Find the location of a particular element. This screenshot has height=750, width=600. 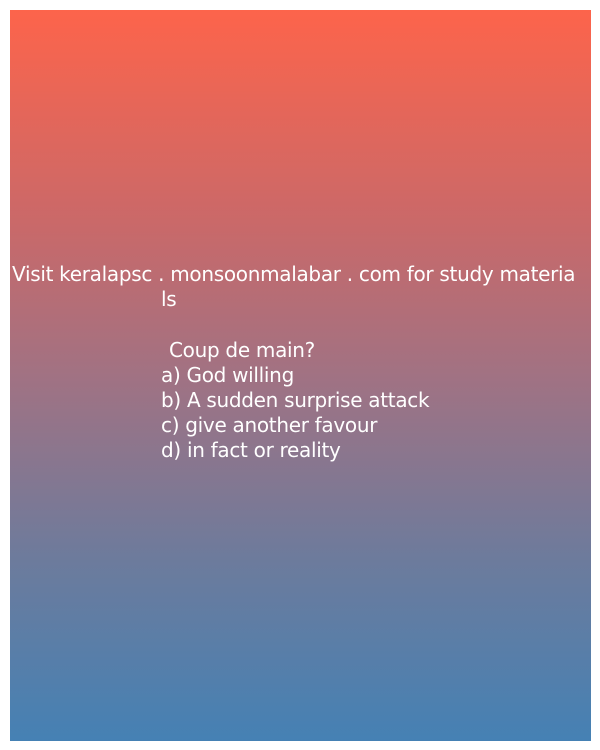

option-a: a) God willing is located at coordinates (227, 375).